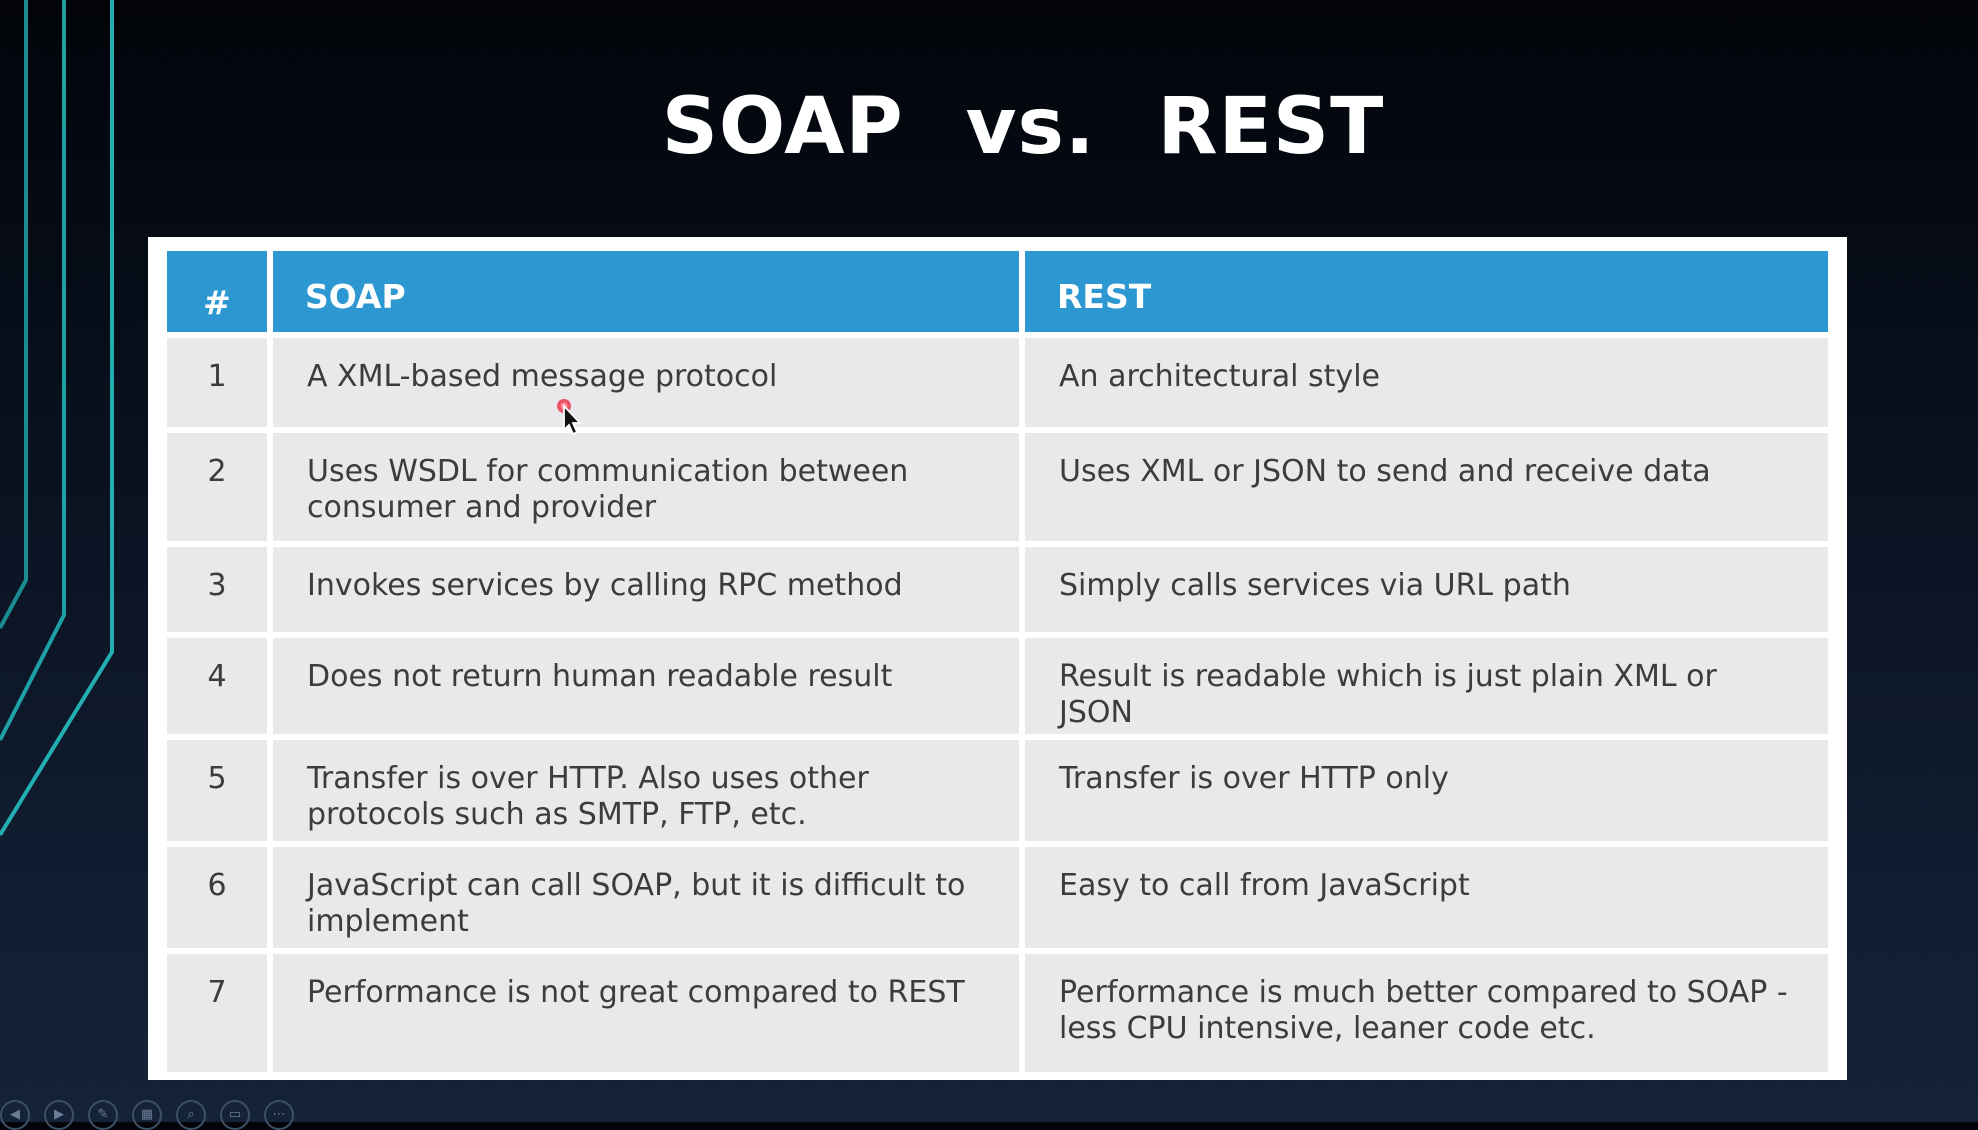  I want to click on table-header-row: # SOAP REST, so click(997, 291).